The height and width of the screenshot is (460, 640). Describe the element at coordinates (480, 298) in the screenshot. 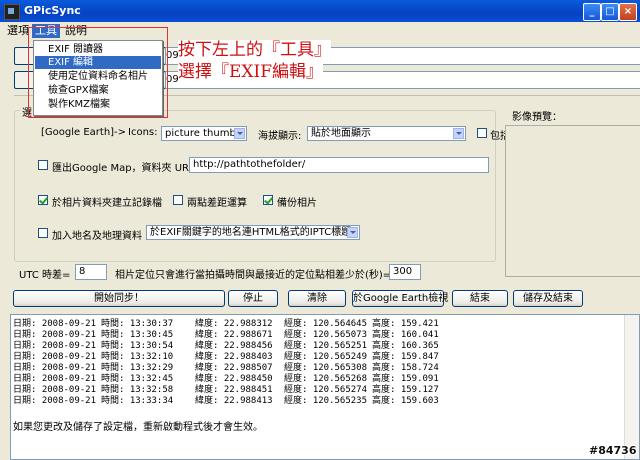

I see `end-button: 結束` at that location.